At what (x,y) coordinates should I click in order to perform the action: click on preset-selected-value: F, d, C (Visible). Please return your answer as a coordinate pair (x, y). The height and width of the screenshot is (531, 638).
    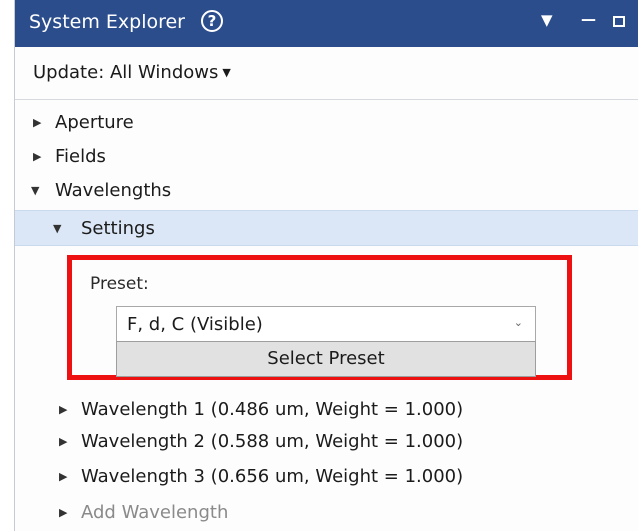
    Looking at the image, I should click on (195, 324).